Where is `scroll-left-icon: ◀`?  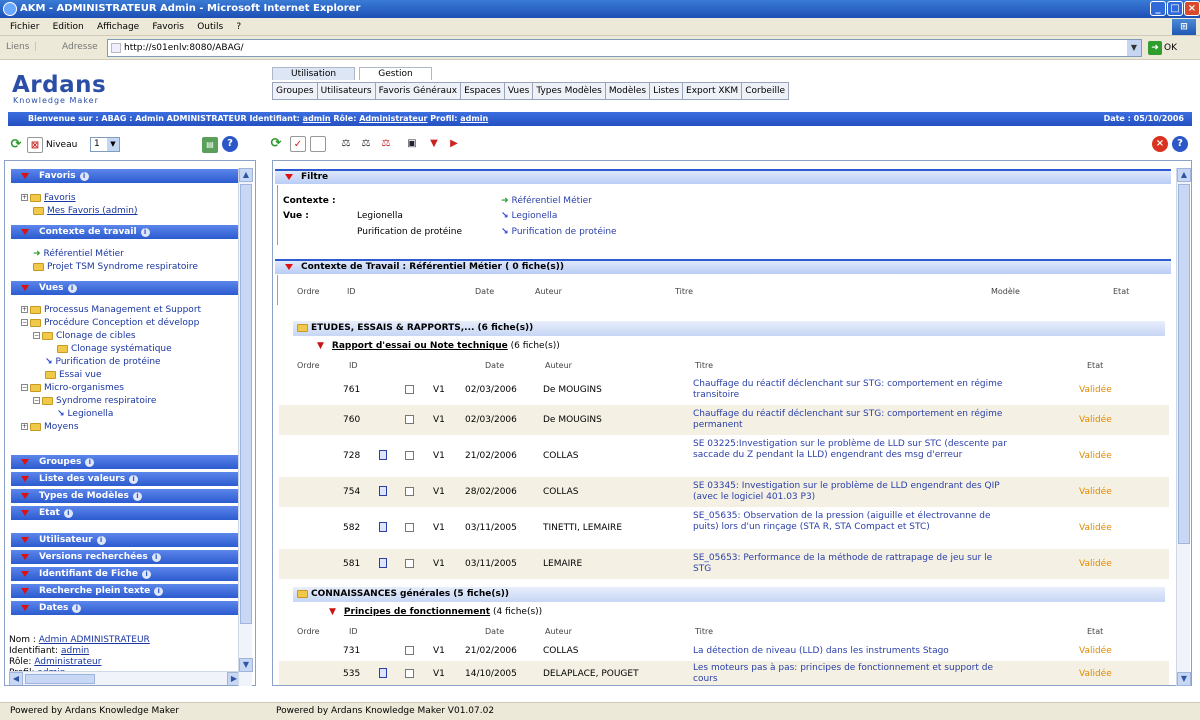 scroll-left-icon: ◀ is located at coordinates (16, 678).